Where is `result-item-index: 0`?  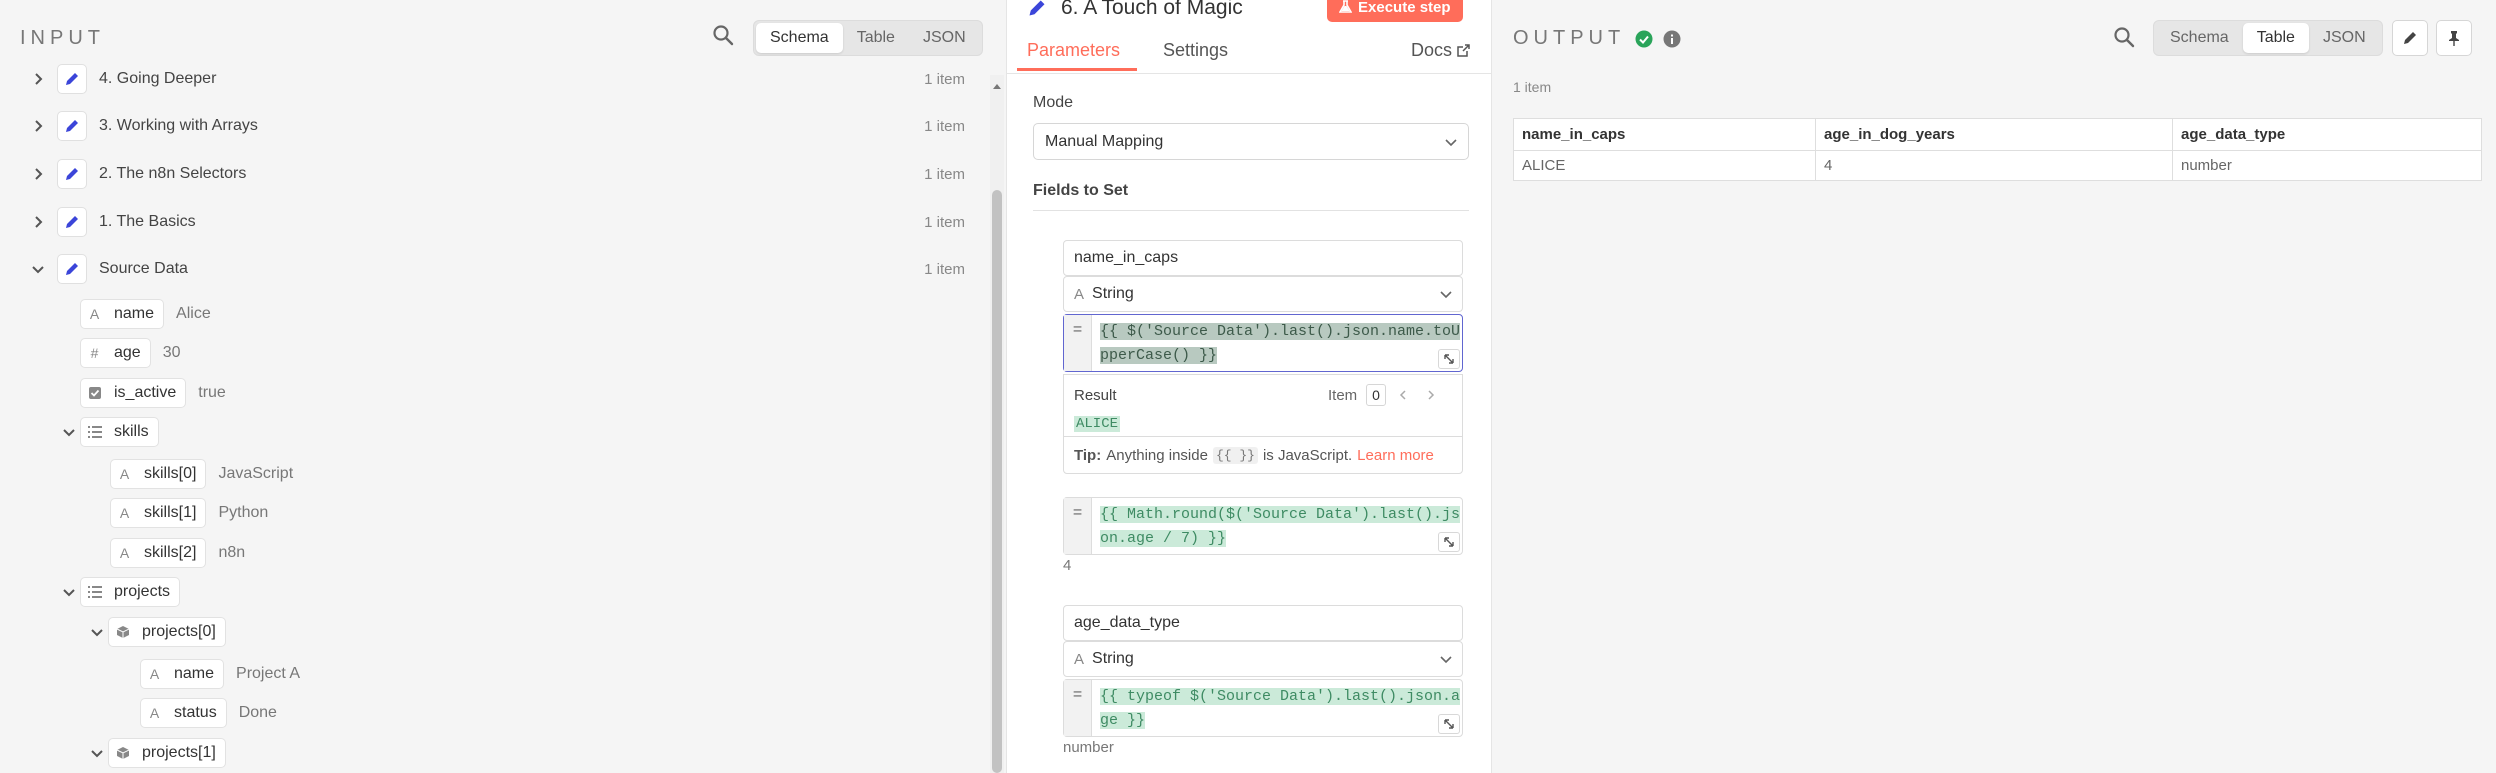 result-item-index: 0 is located at coordinates (1376, 395).